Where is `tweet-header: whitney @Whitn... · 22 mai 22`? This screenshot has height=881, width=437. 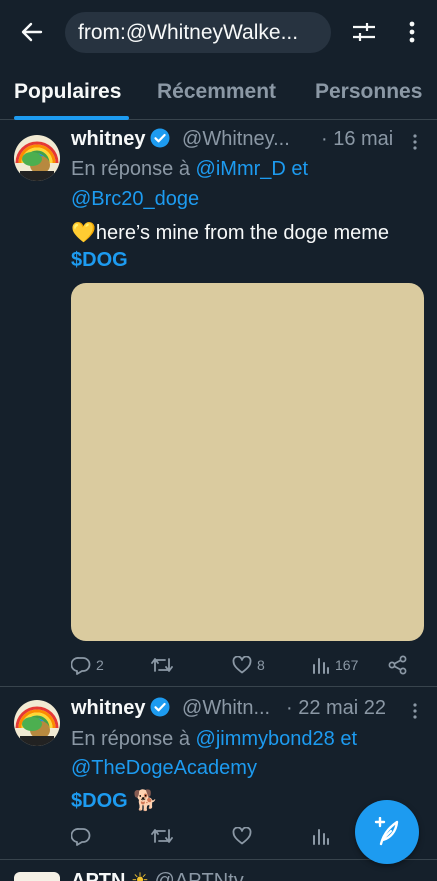
tweet-header: whitney @Whitn... · 22 mai 22 is located at coordinates (228, 710).